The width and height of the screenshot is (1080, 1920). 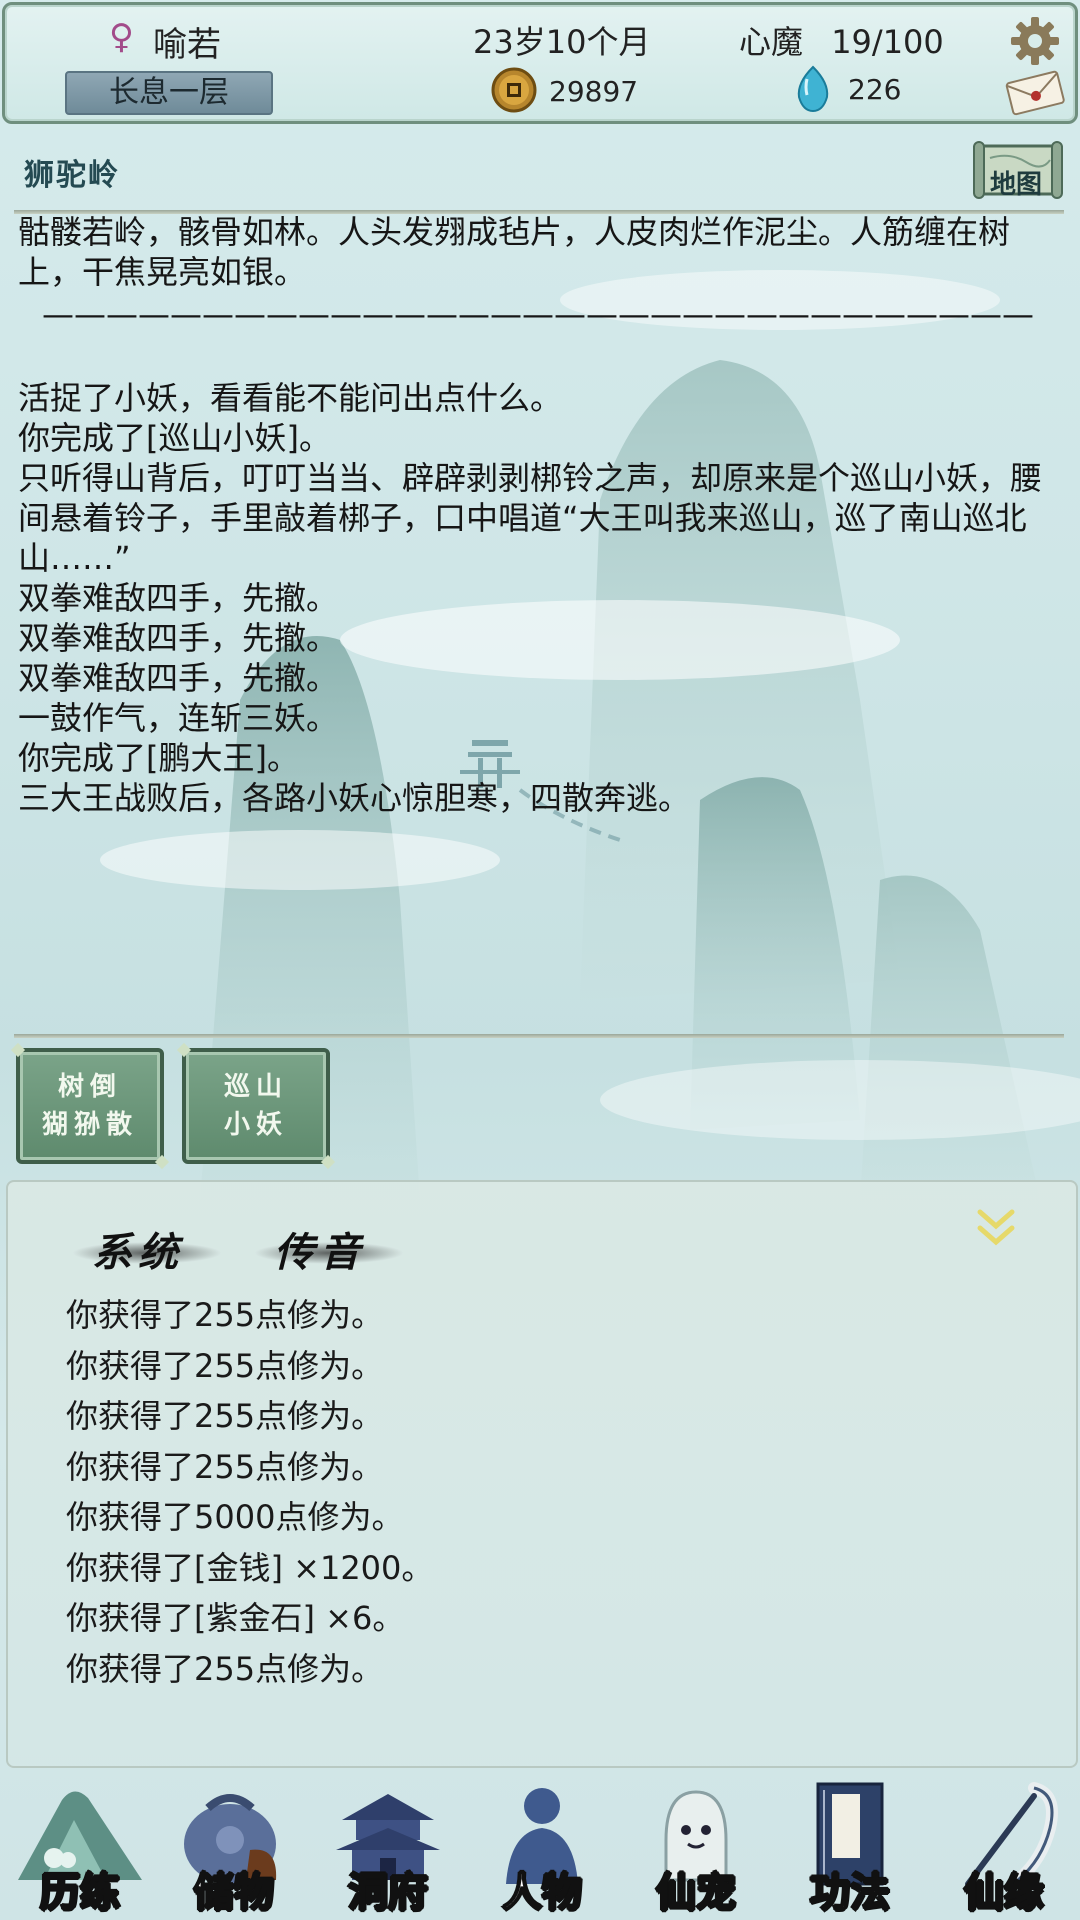 What do you see at coordinates (850, 1850) in the screenshot?
I see `nav-techniques: 功法` at bounding box center [850, 1850].